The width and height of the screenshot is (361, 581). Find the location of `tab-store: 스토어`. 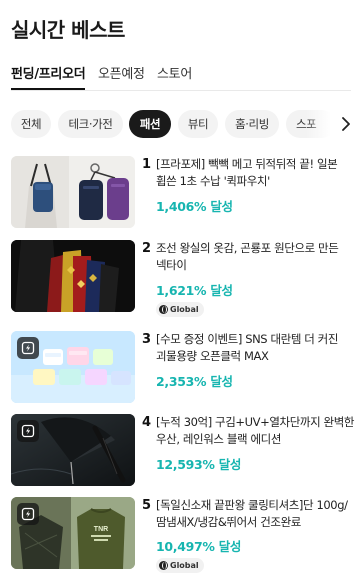

tab-store: 스토어 is located at coordinates (174, 72).